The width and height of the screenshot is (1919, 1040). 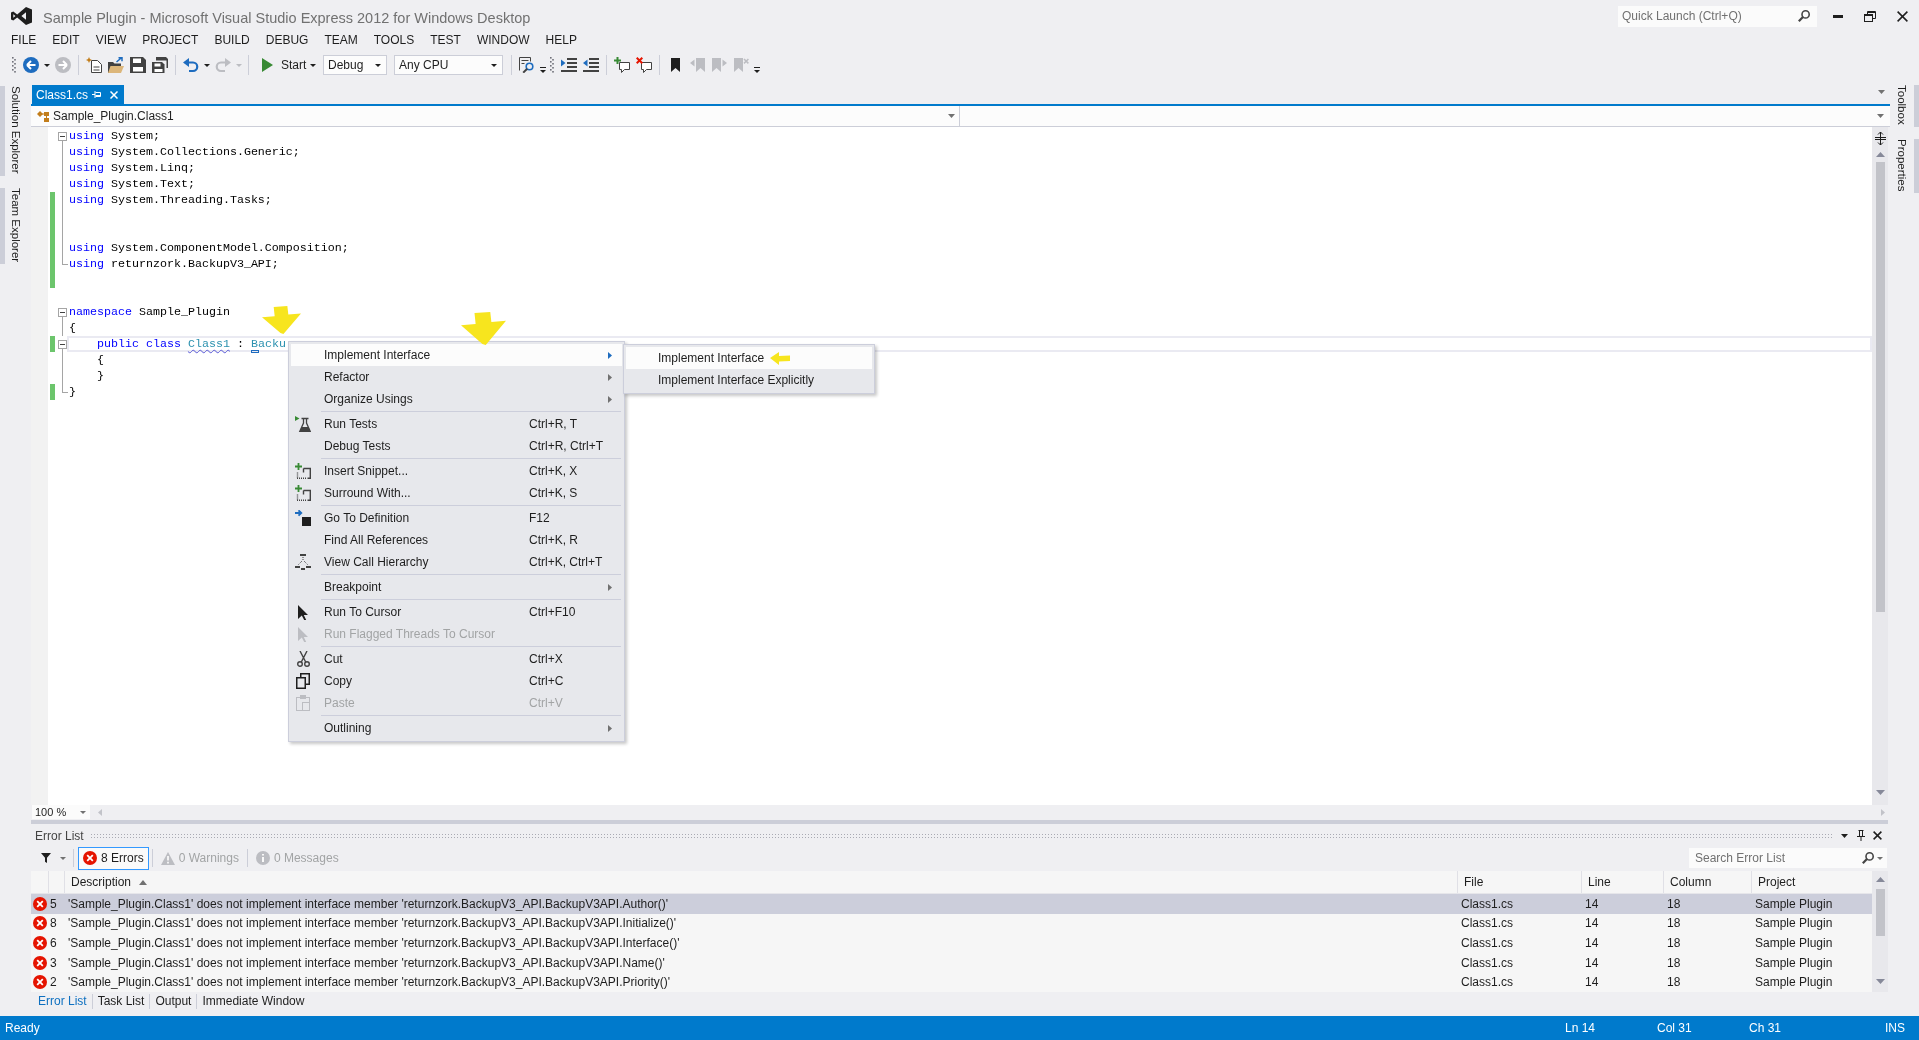 What do you see at coordinates (303, 634) in the screenshot?
I see `cursor-icon` at bounding box center [303, 634].